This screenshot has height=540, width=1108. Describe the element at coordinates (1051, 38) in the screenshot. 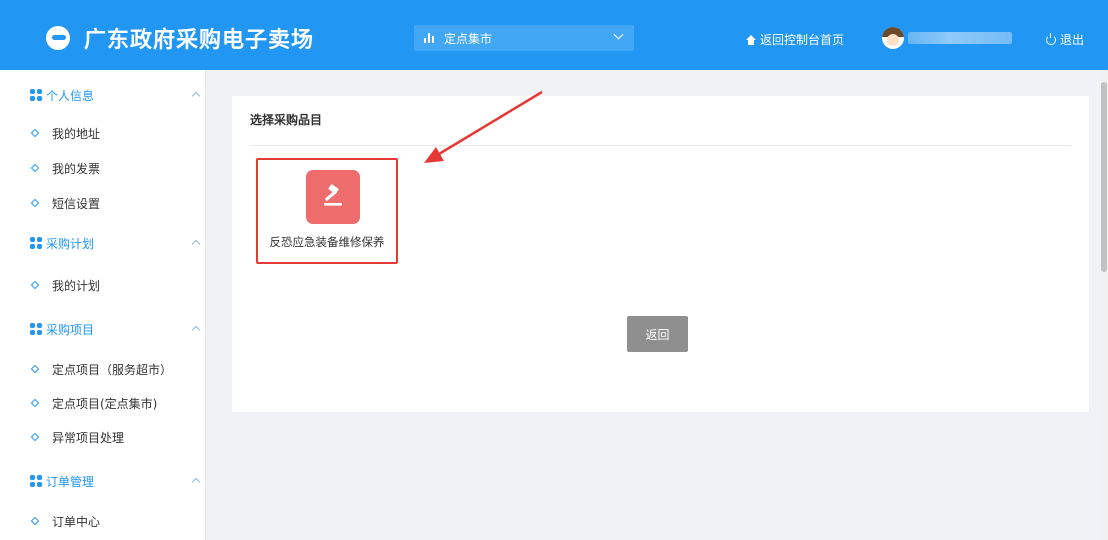

I see `power-icon` at that location.